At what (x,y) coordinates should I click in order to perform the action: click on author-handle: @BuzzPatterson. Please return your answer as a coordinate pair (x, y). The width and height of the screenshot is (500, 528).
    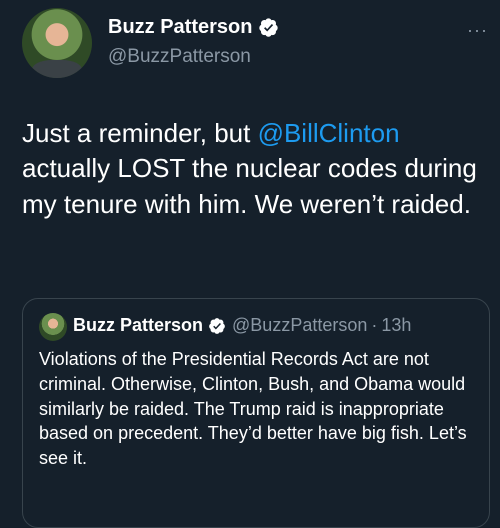
    Looking at the image, I should click on (179, 57).